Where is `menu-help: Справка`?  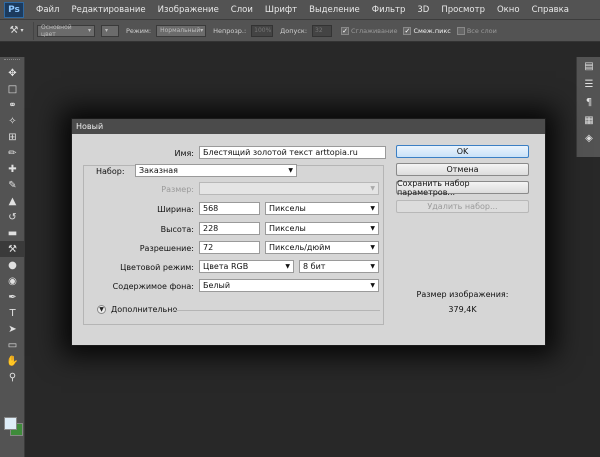 menu-help: Справка is located at coordinates (550, 10).